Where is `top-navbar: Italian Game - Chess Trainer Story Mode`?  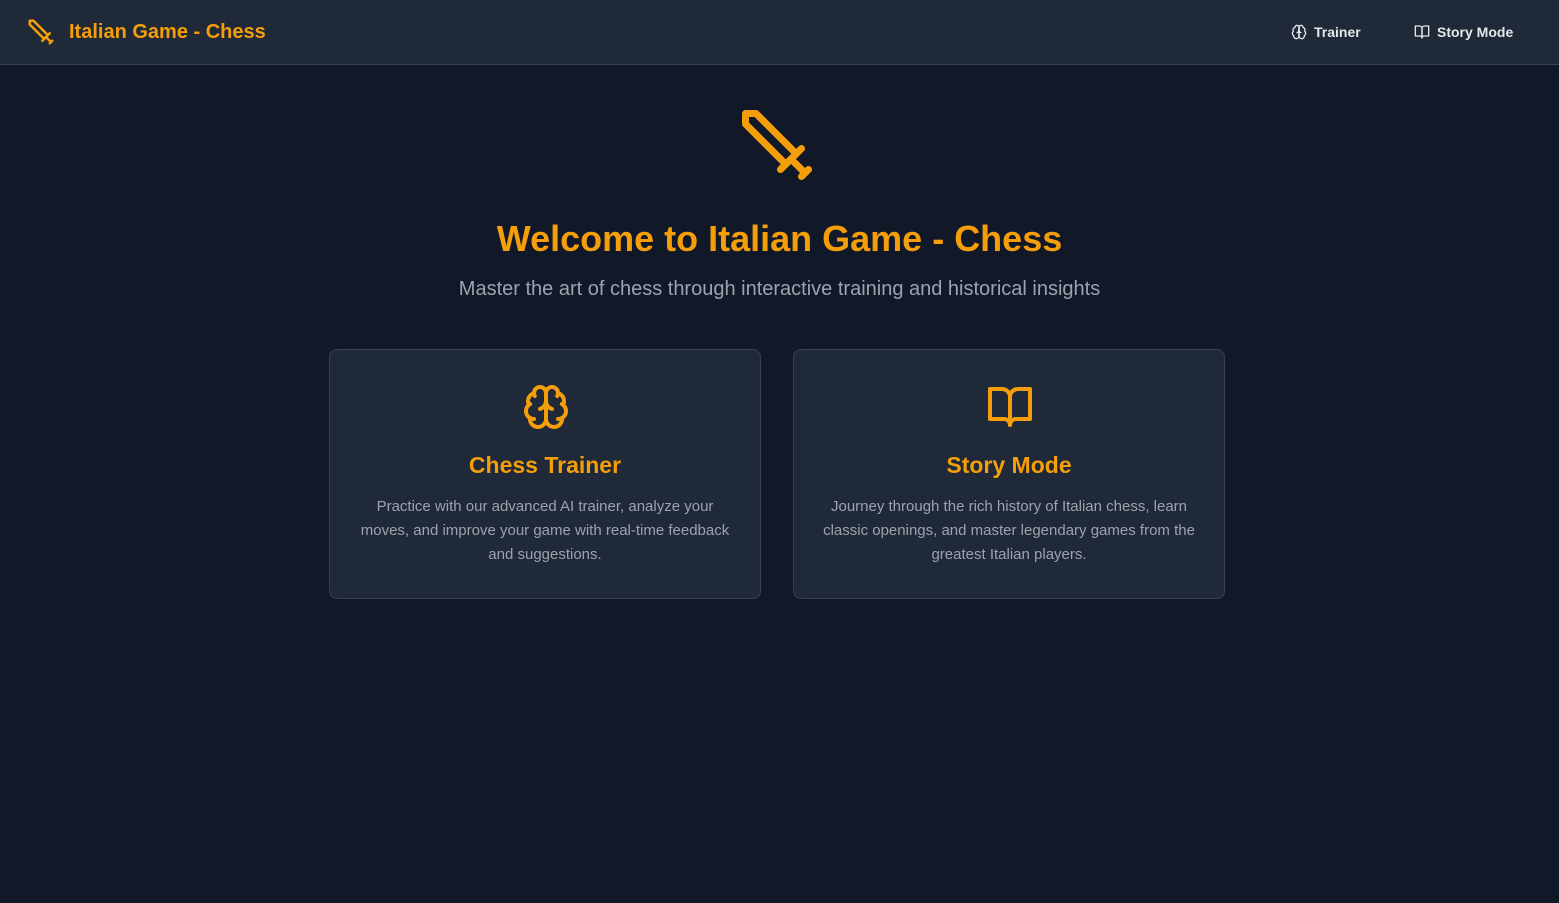 top-navbar: Italian Game - Chess Trainer Story Mode is located at coordinates (779, 32).